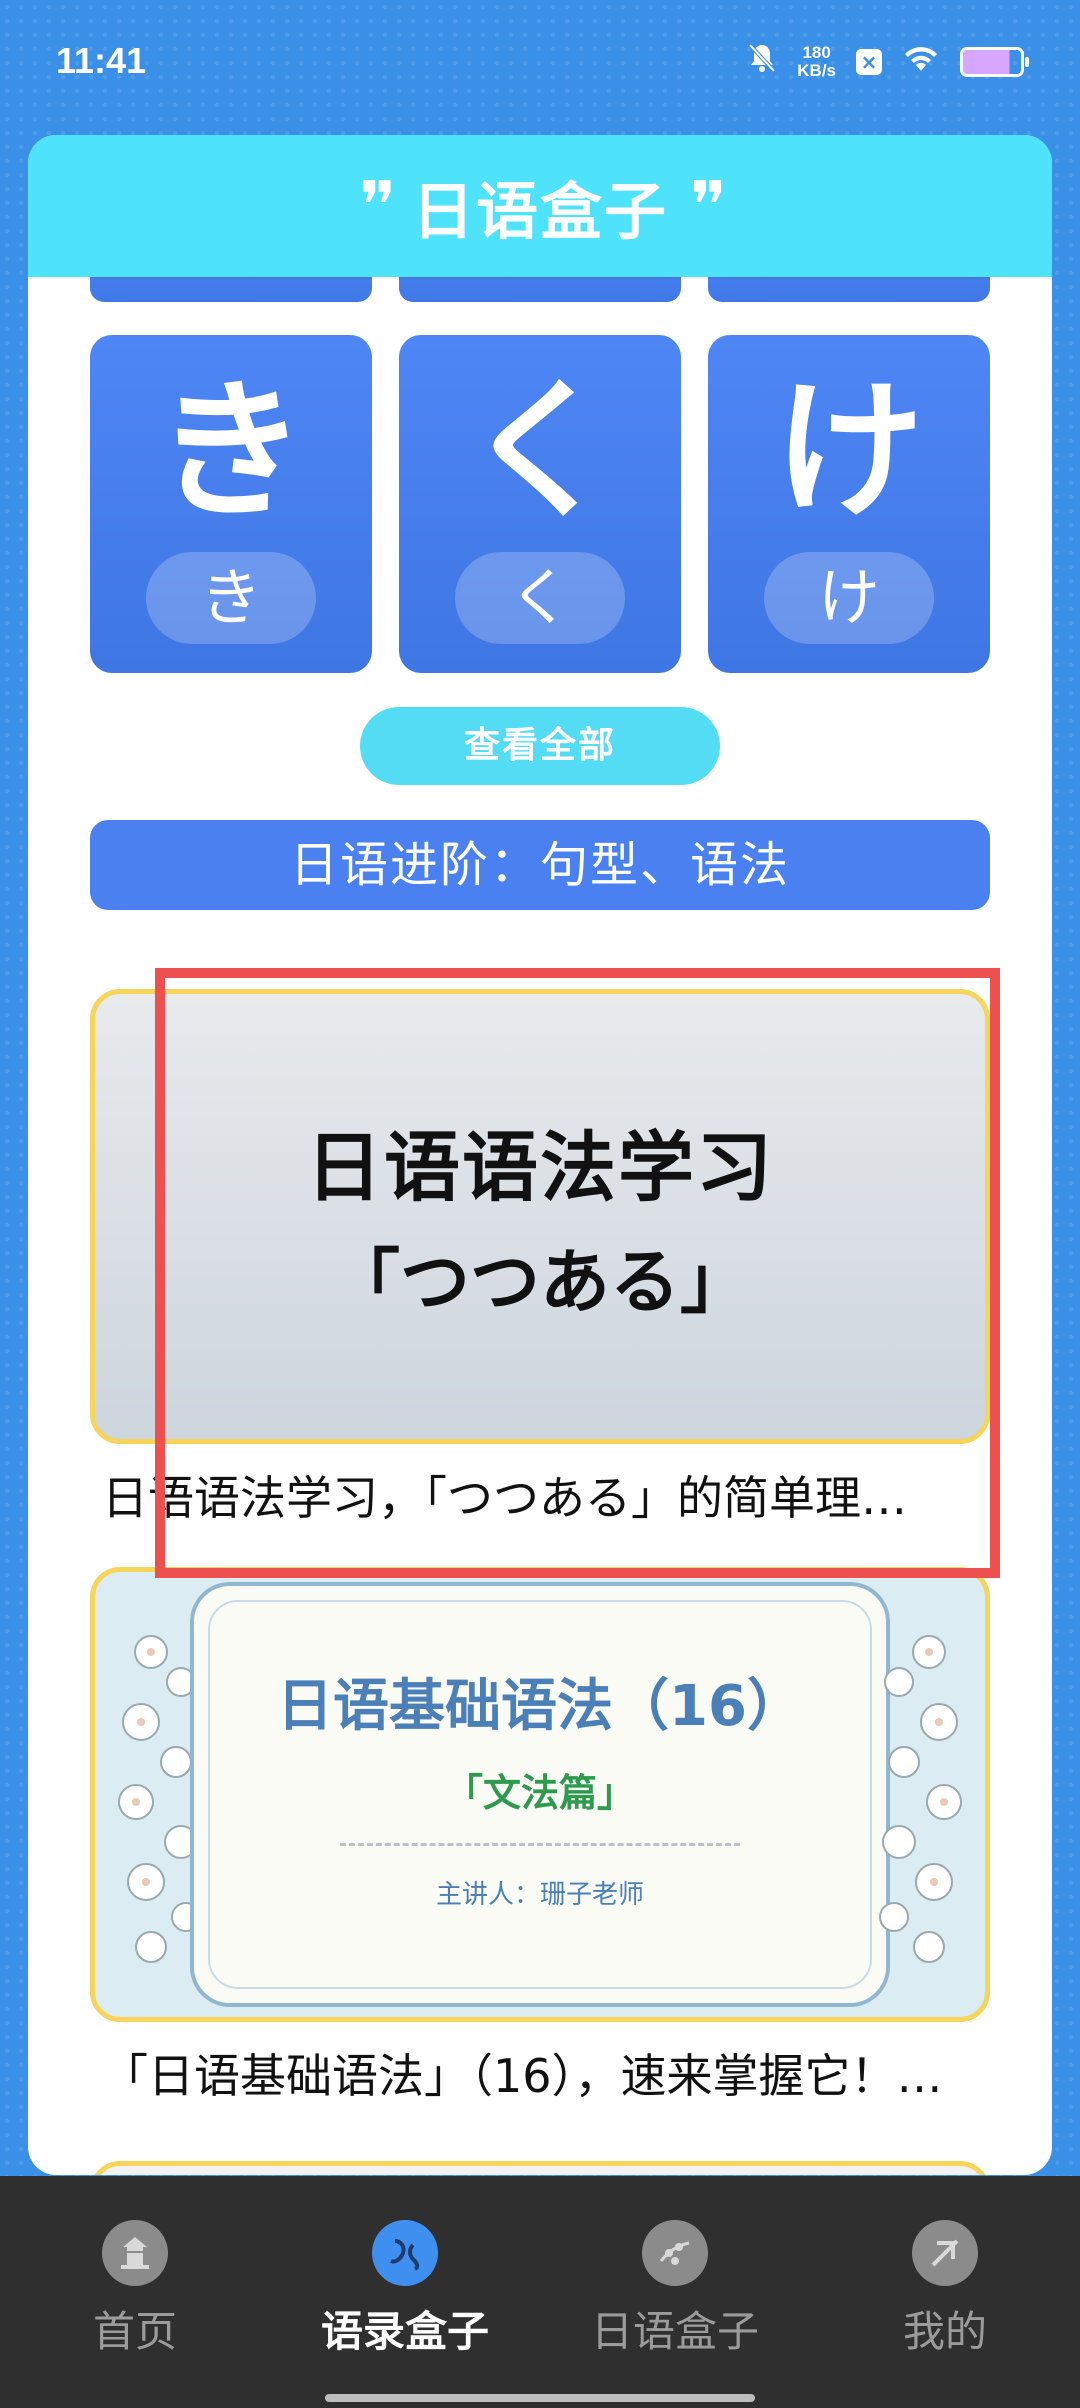 The width and height of the screenshot is (1080, 2408). Describe the element at coordinates (816, 52) in the screenshot. I see `net-speed-value: 180` at that location.